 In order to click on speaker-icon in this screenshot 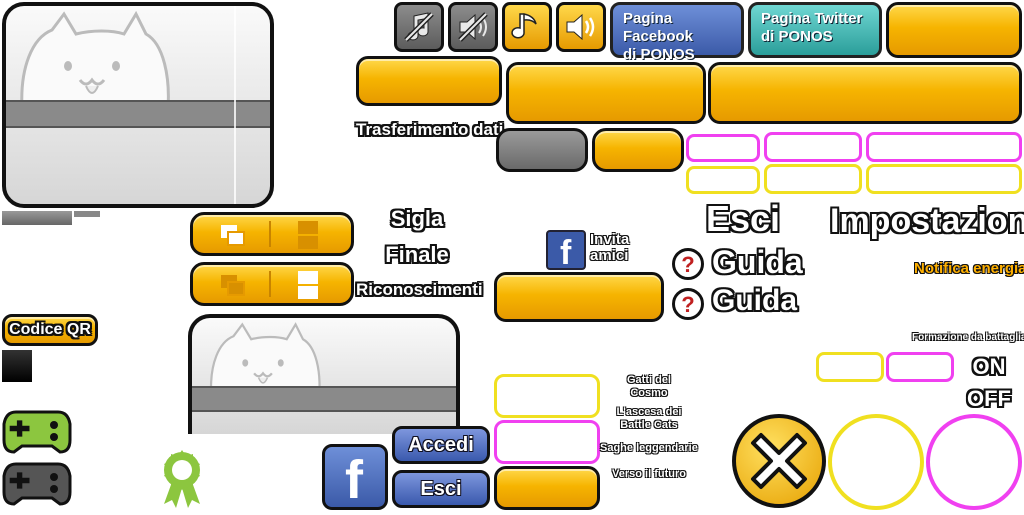, I will do `click(580, 27)`.